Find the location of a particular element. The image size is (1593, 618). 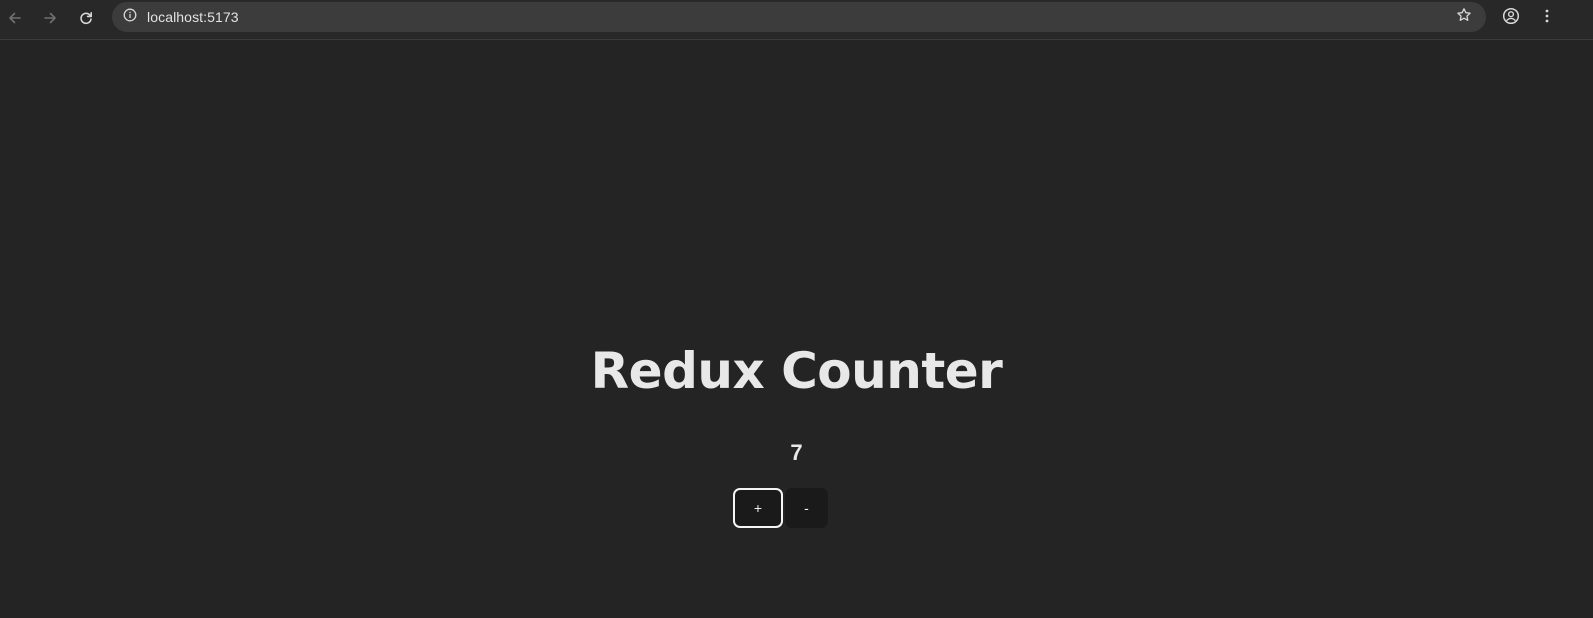

star-icon is located at coordinates (1464, 17).